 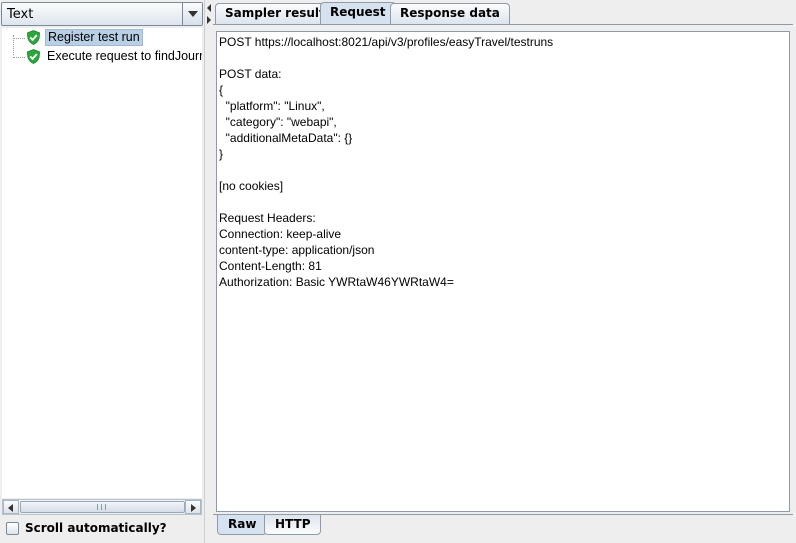 I want to click on dropdown-button, so click(x=192, y=14).